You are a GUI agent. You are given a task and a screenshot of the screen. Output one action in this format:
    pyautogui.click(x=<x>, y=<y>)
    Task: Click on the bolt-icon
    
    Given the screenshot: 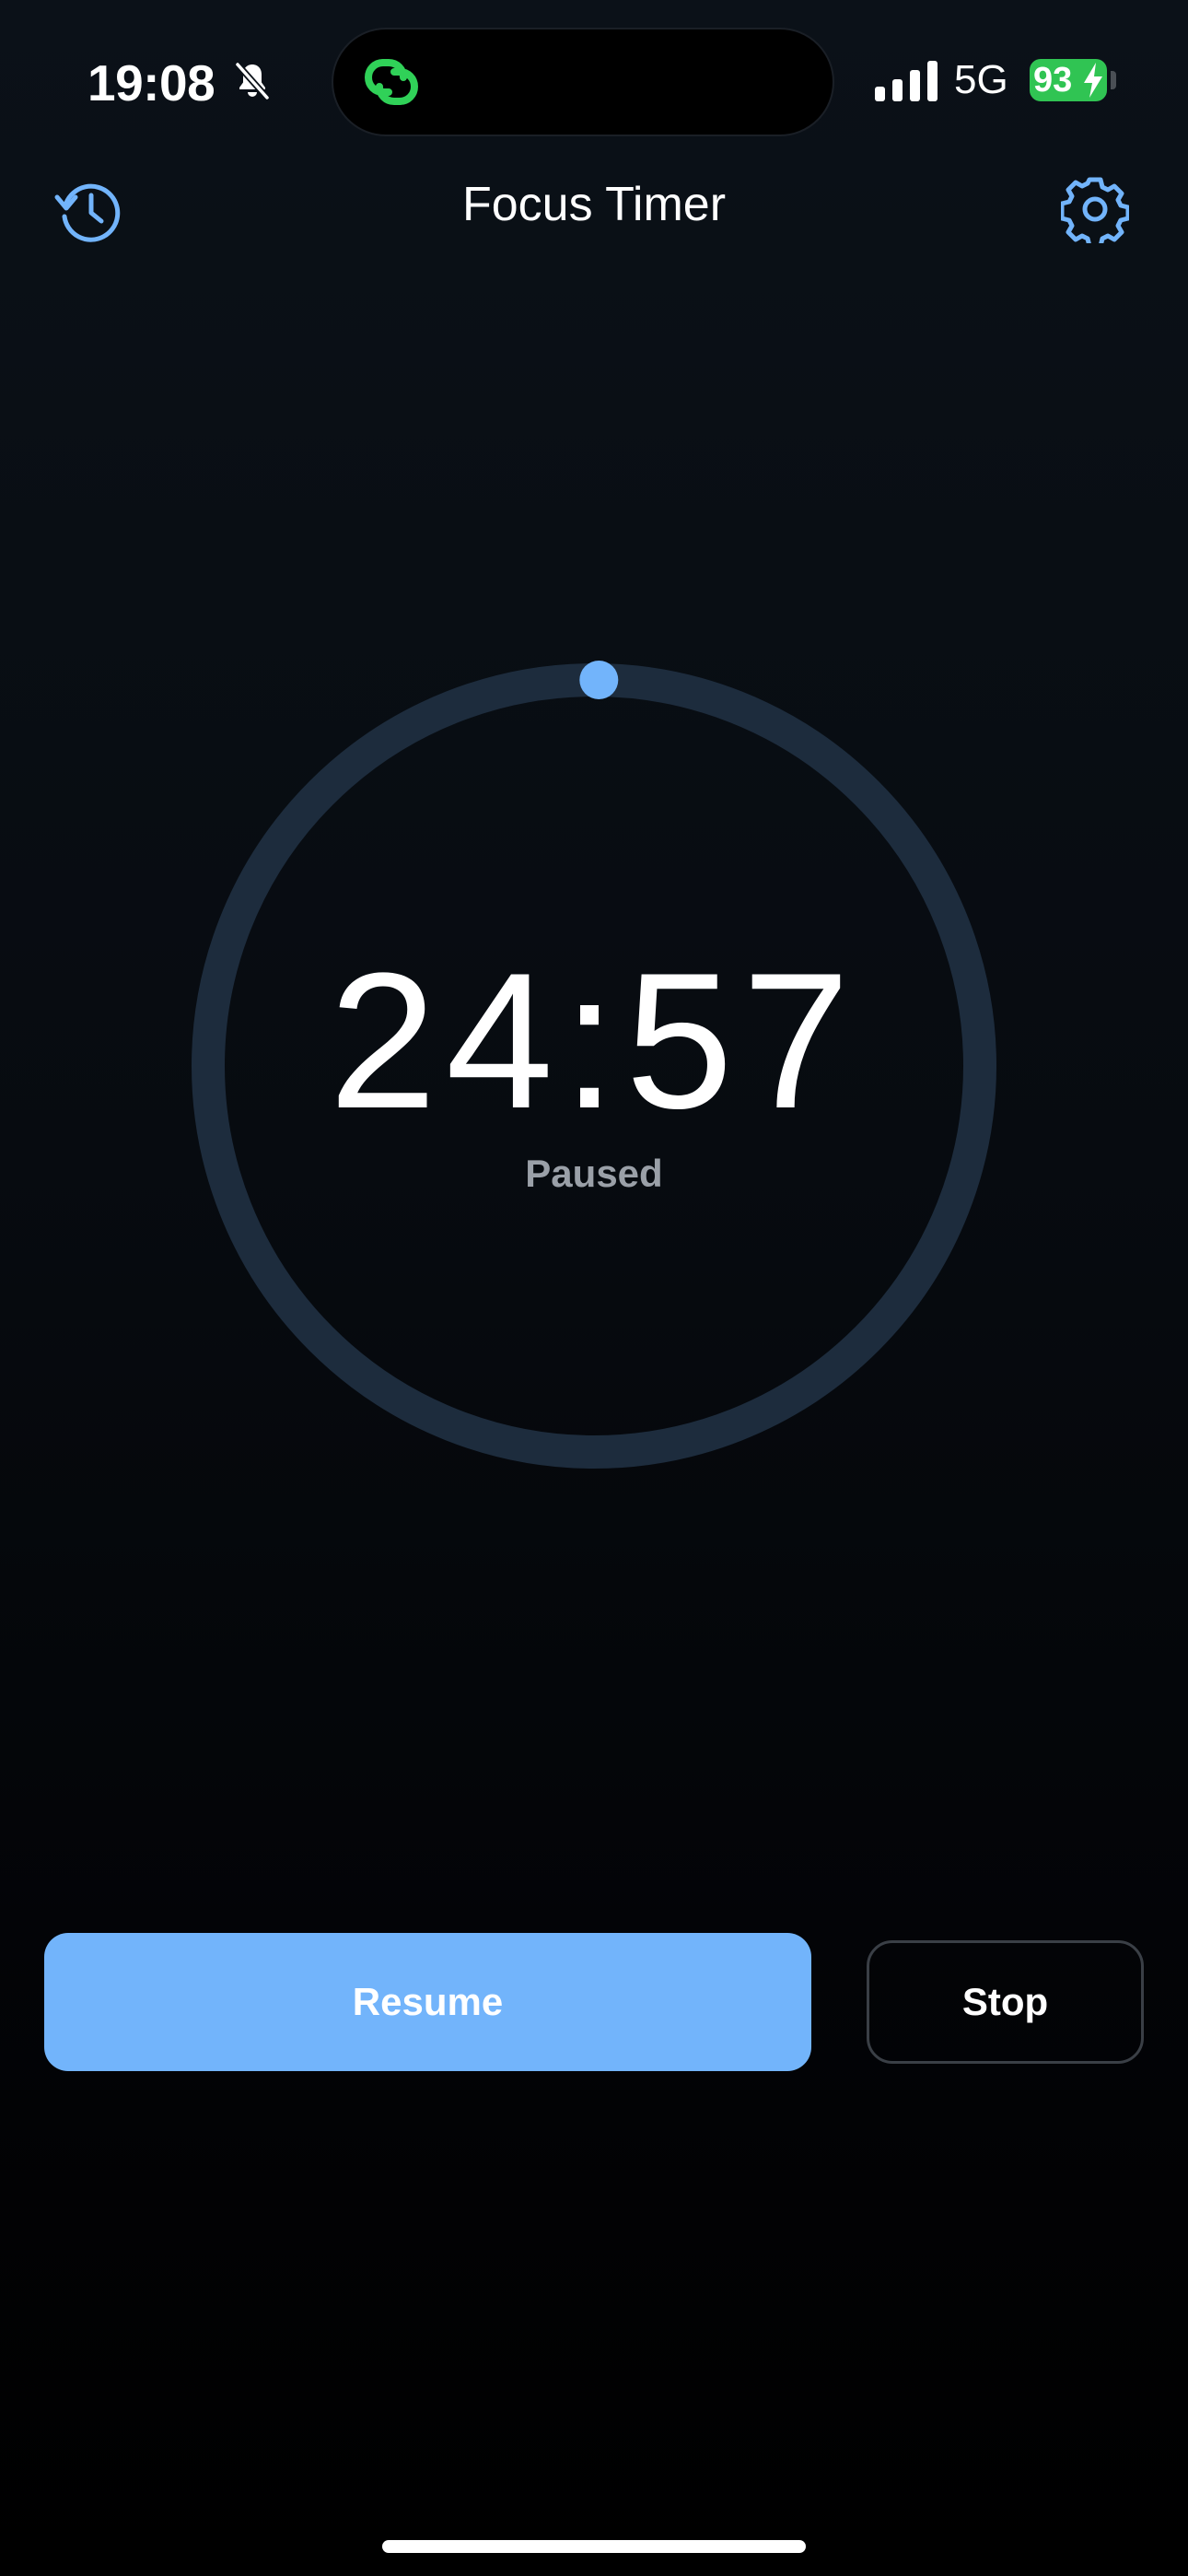 What is the action you would take?
    pyautogui.click(x=1093, y=80)
    